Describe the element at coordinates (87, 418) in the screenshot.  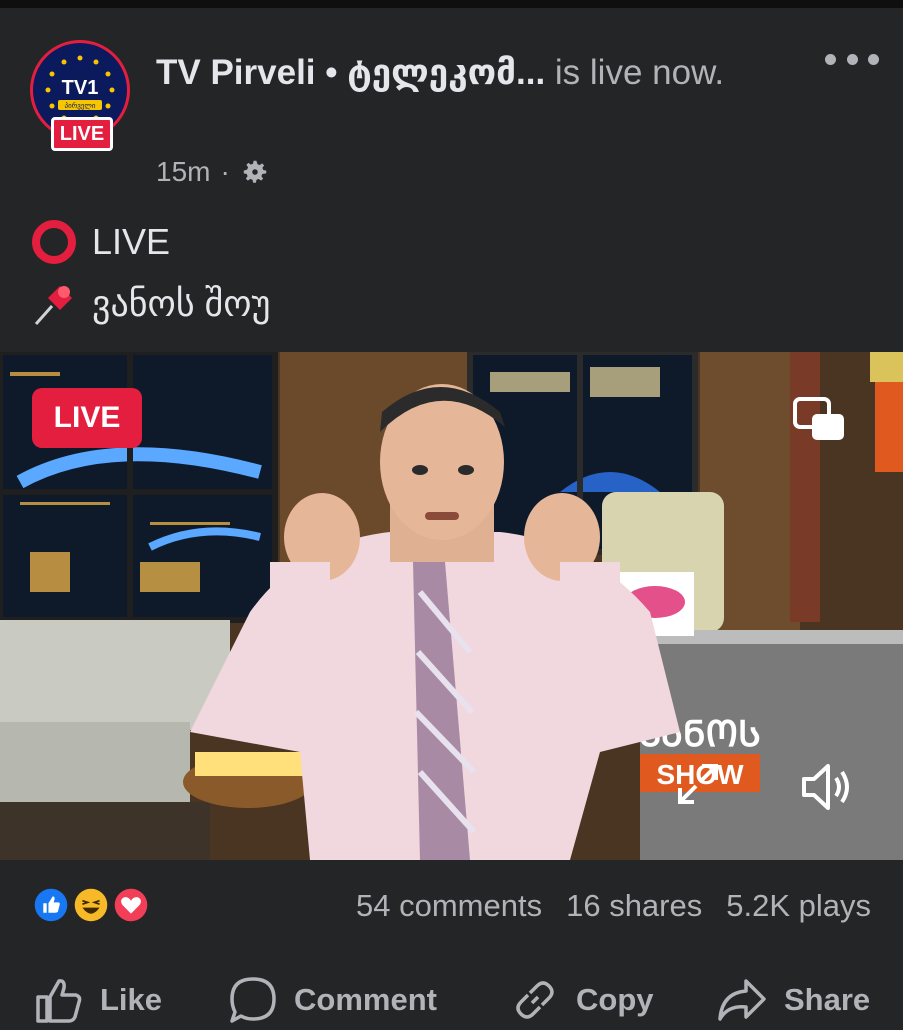
I see `video-live-badge: LIVE` at that location.